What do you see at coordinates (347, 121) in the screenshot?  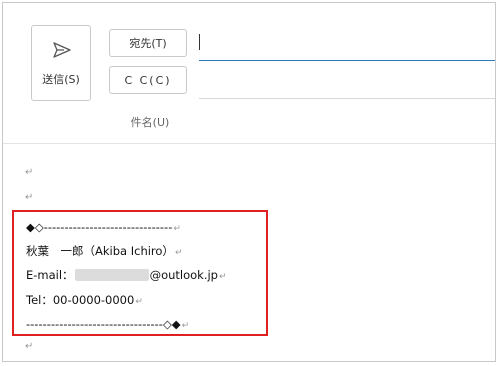 I see `subject-input` at bounding box center [347, 121].